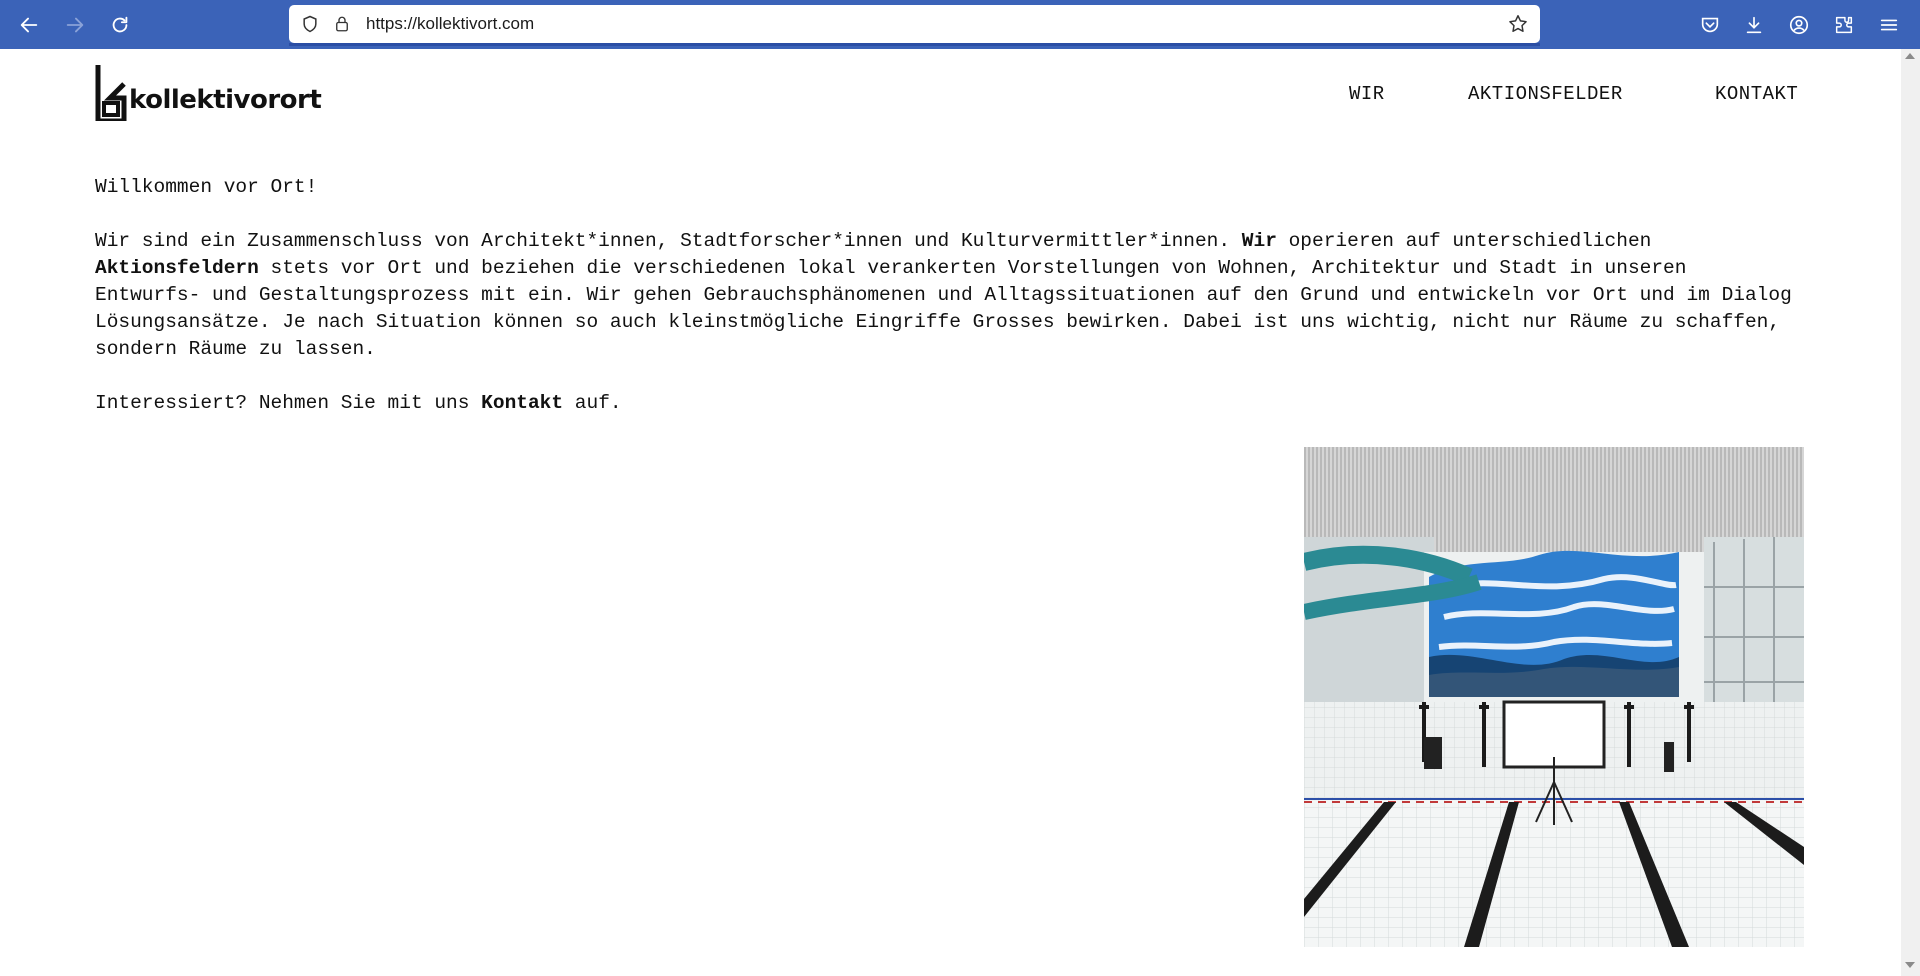 The width and height of the screenshot is (1920, 976). What do you see at coordinates (342, 24) in the screenshot?
I see `lock-icon` at bounding box center [342, 24].